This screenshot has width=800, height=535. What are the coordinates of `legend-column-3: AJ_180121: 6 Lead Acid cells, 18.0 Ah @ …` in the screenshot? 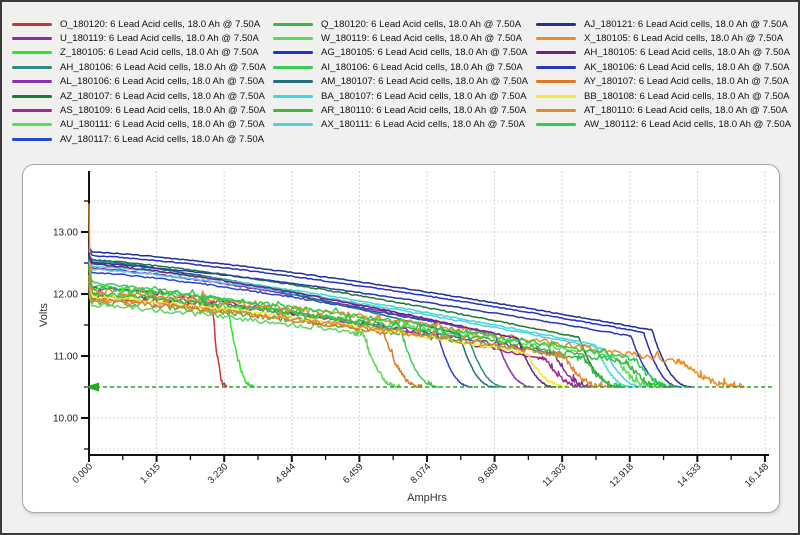 It's located at (663, 74).